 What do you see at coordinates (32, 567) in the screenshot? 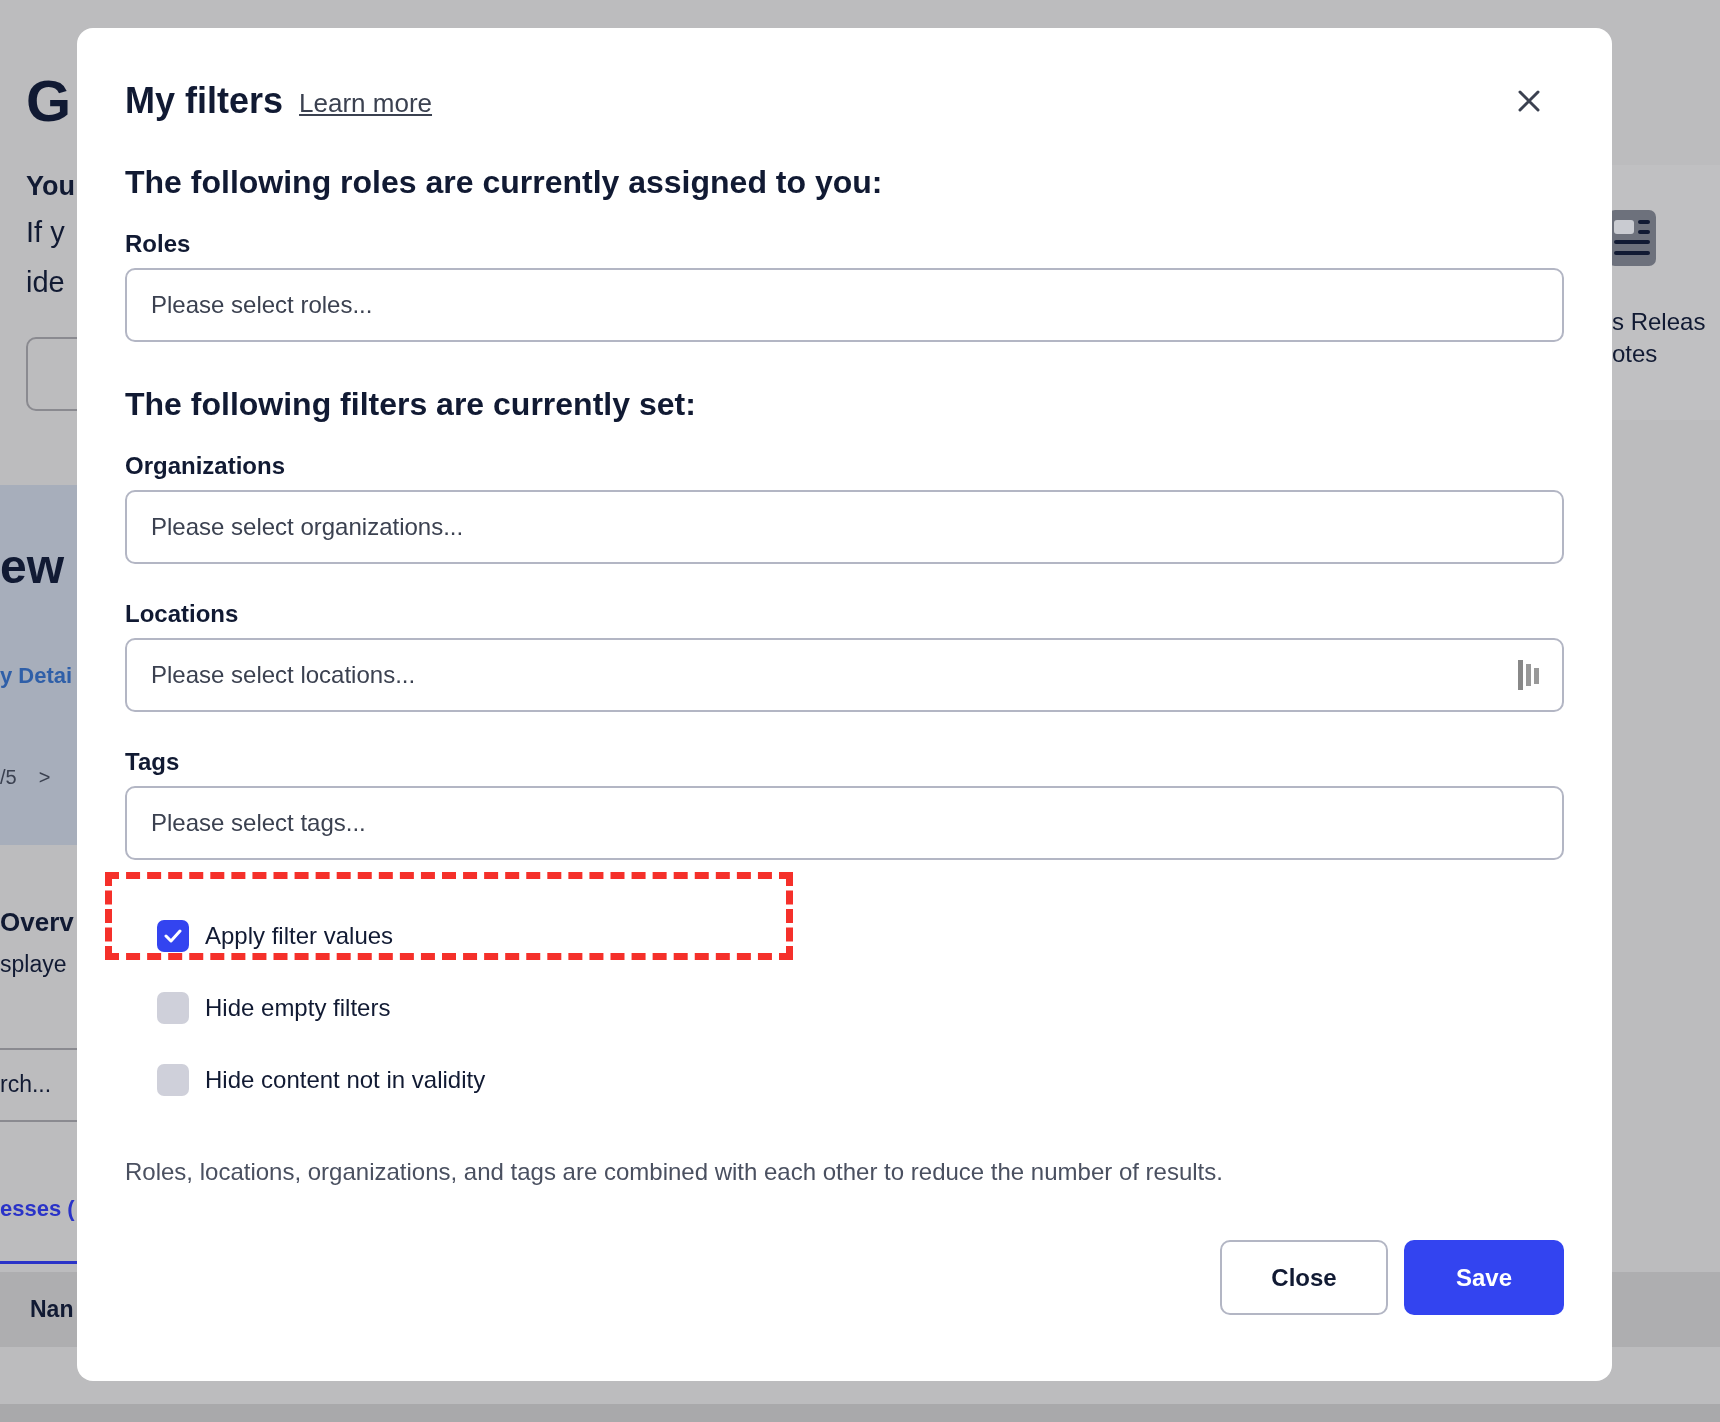
I see `banner-title: ew` at bounding box center [32, 567].